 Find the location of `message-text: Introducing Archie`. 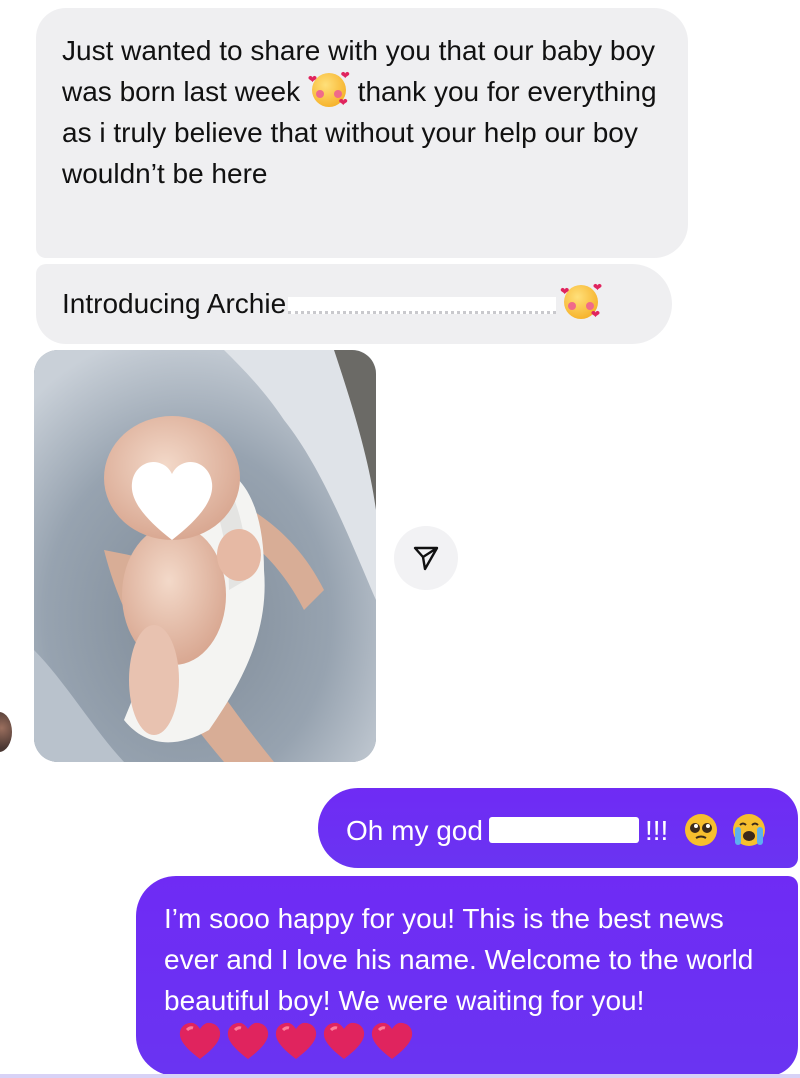

message-text: Introducing Archie is located at coordinates (174, 303).